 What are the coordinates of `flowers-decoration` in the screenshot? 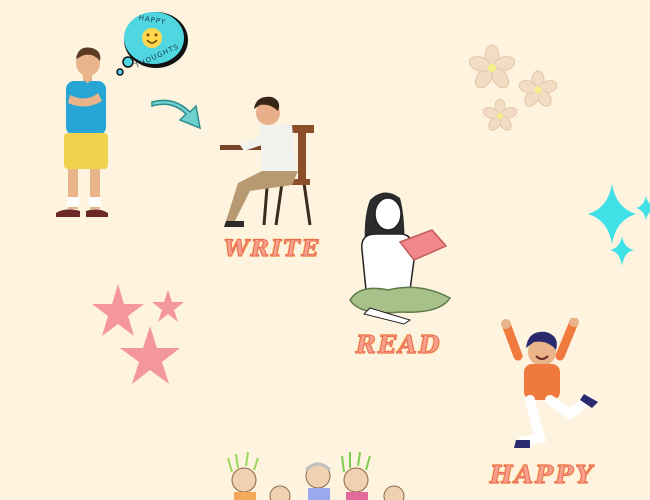 It's located at (513, 87).